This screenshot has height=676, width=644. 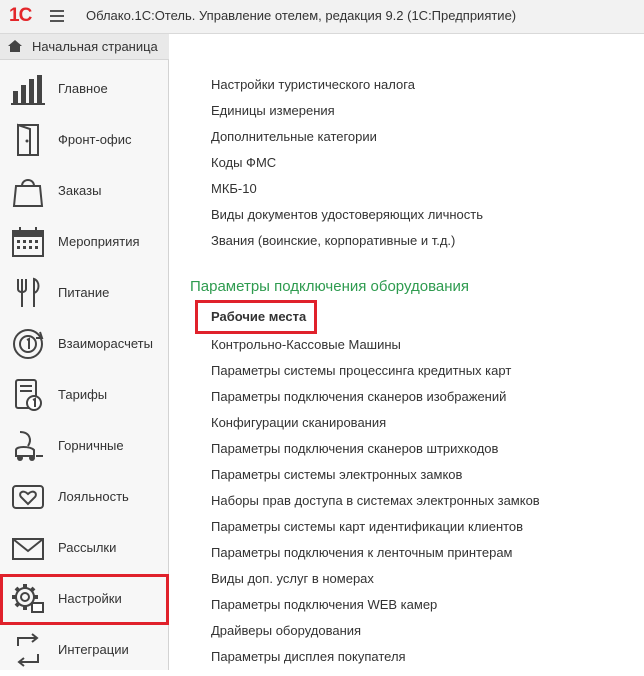 I want to click on sidebar-item-settlements: Взаиморасчеты, so click(x=84, y=344).